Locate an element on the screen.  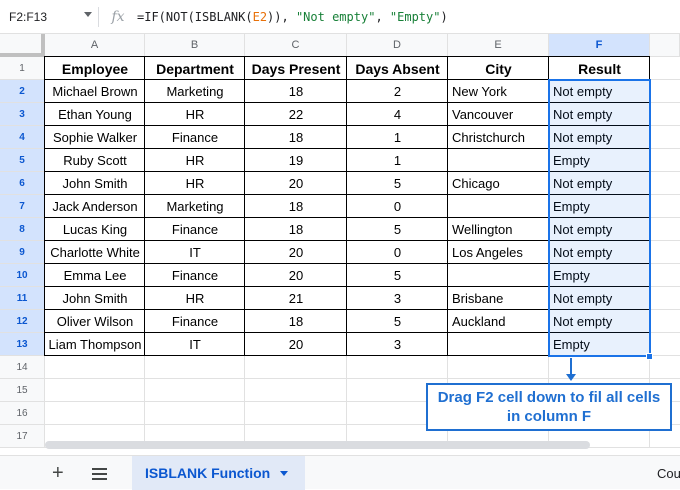
cell-d7: 0 is located at coordinates (397, 206).